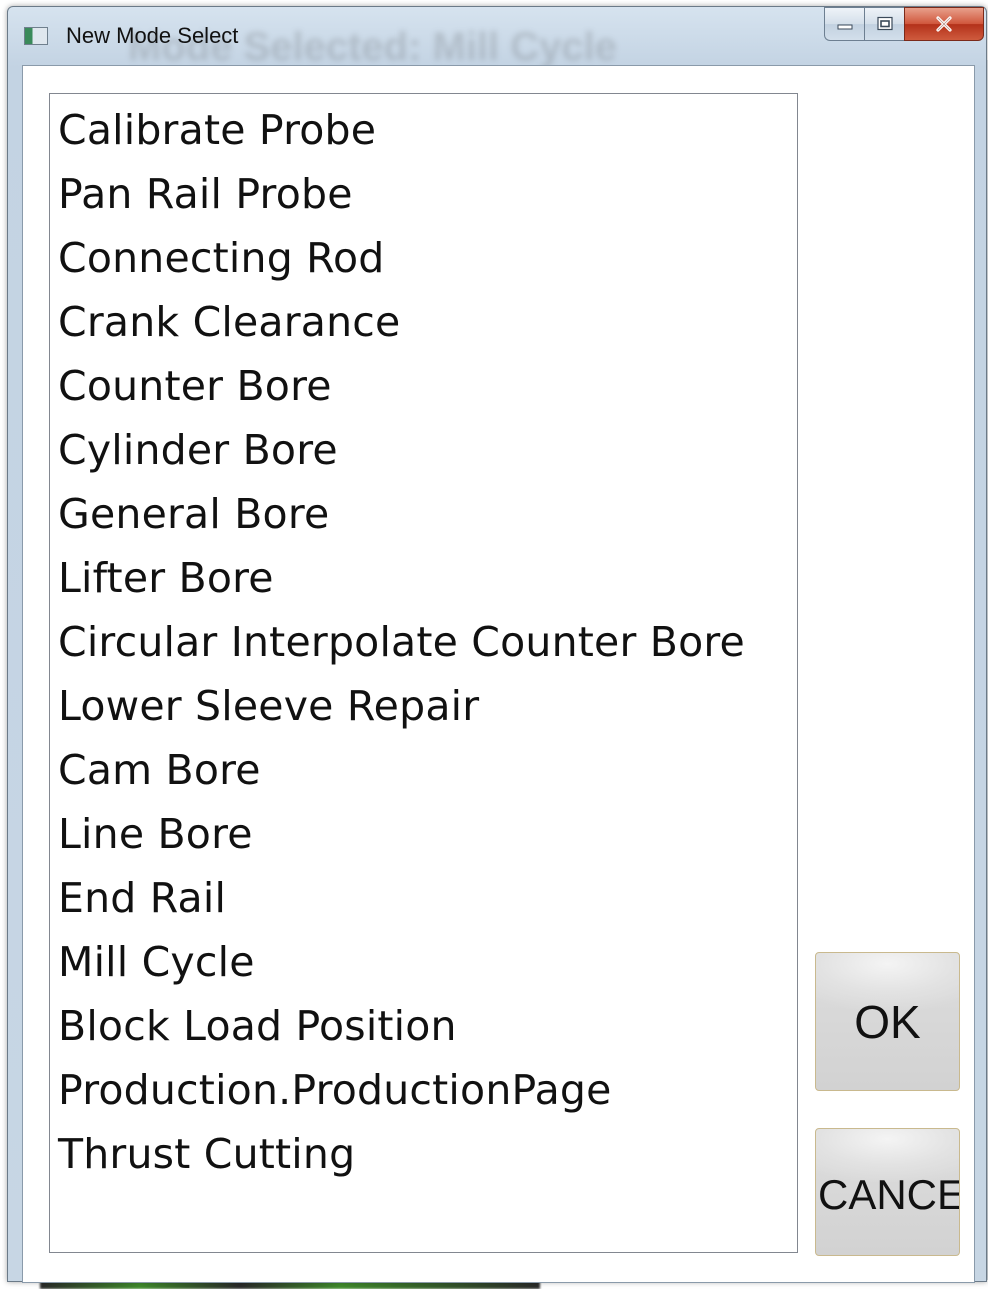 The image size is (988, 1289). I want to click on list-item: Production.ProductionPage, so click(427, 1090).